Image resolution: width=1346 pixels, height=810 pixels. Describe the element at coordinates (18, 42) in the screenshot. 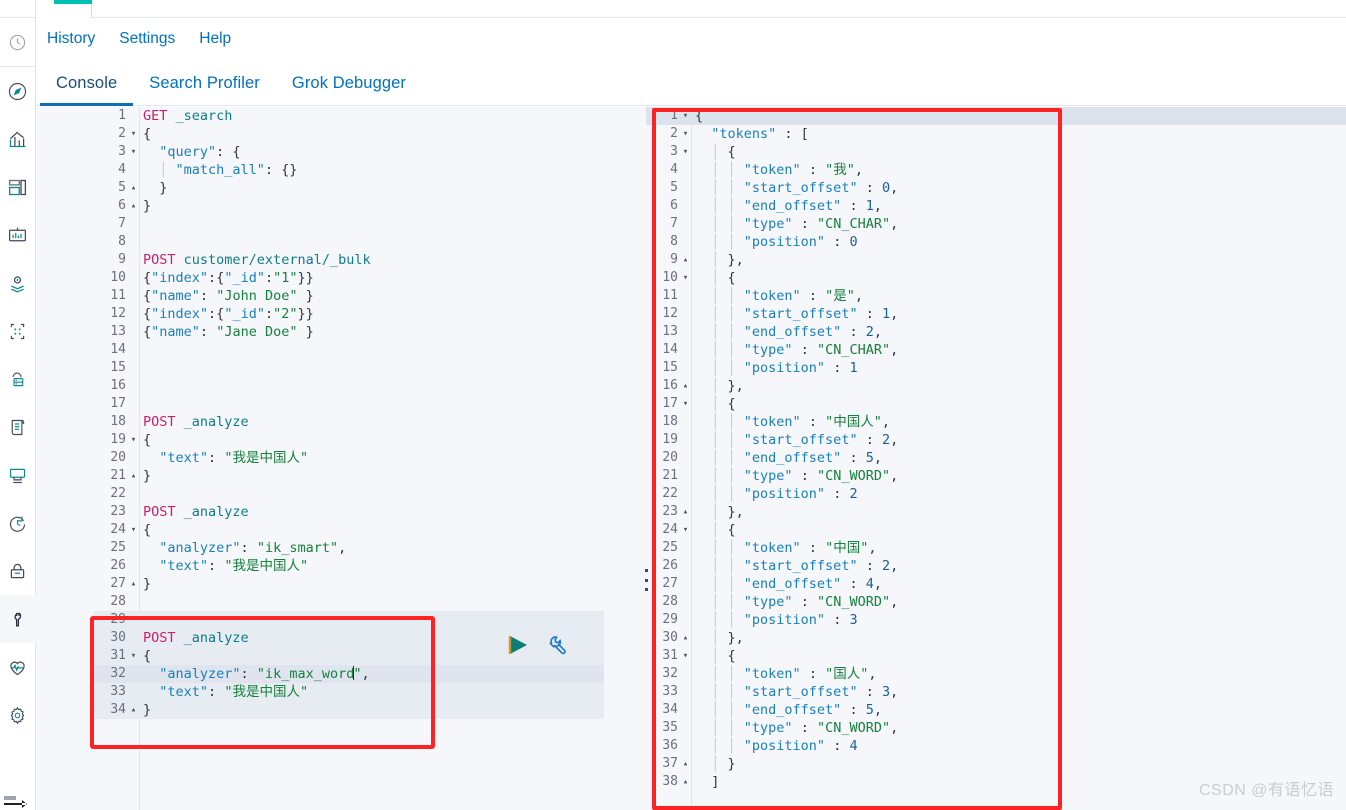

I see `sidebar-item-recently-viewed` at that location.